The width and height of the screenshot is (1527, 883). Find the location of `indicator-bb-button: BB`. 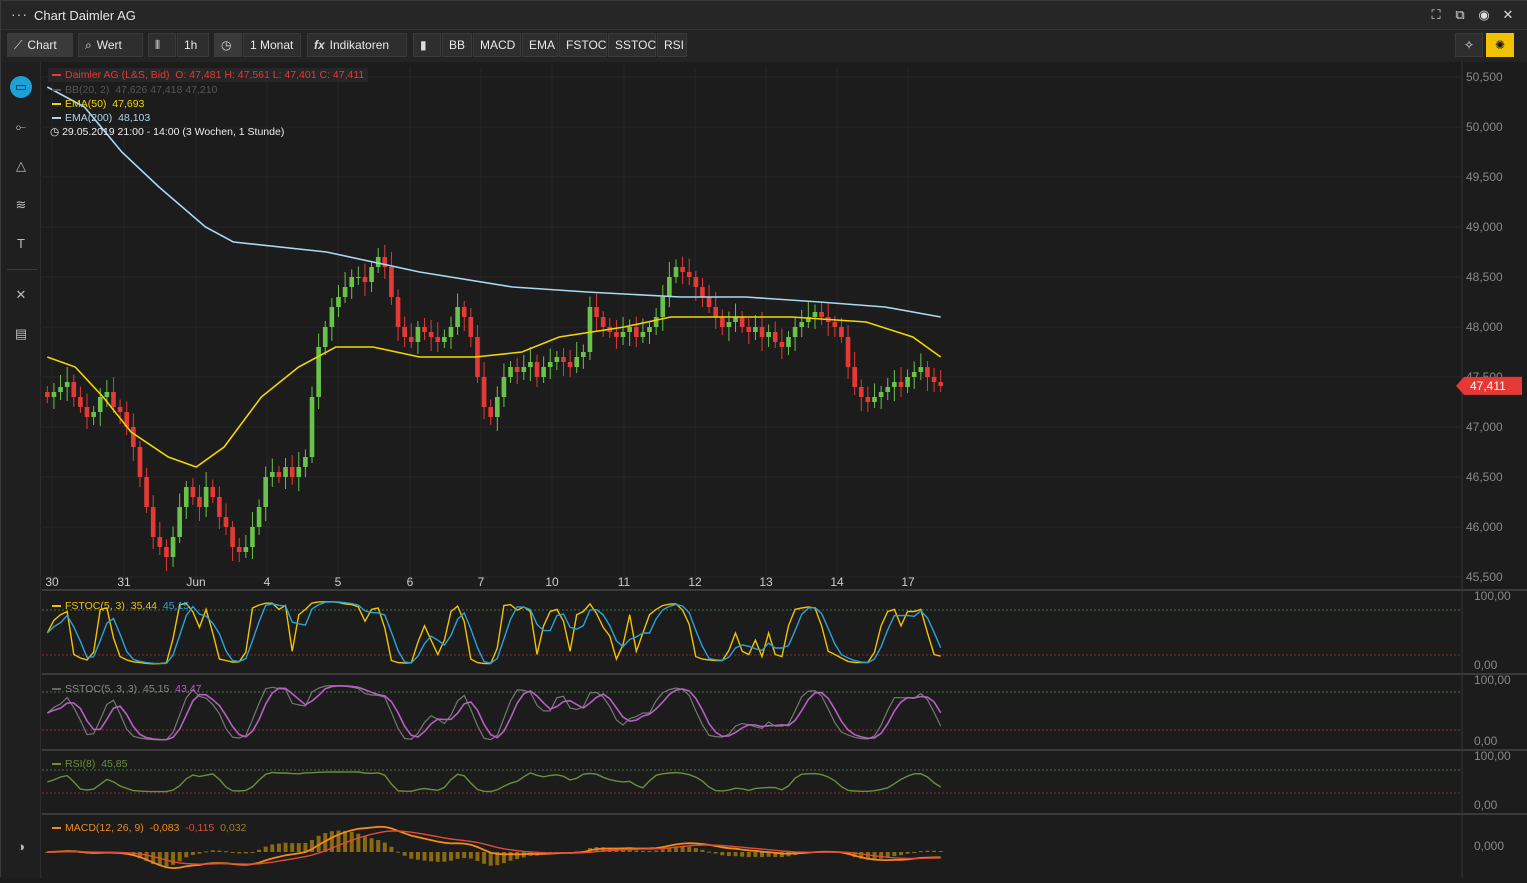

indicator-bb-button: BB is located at coordinates (457, 45).